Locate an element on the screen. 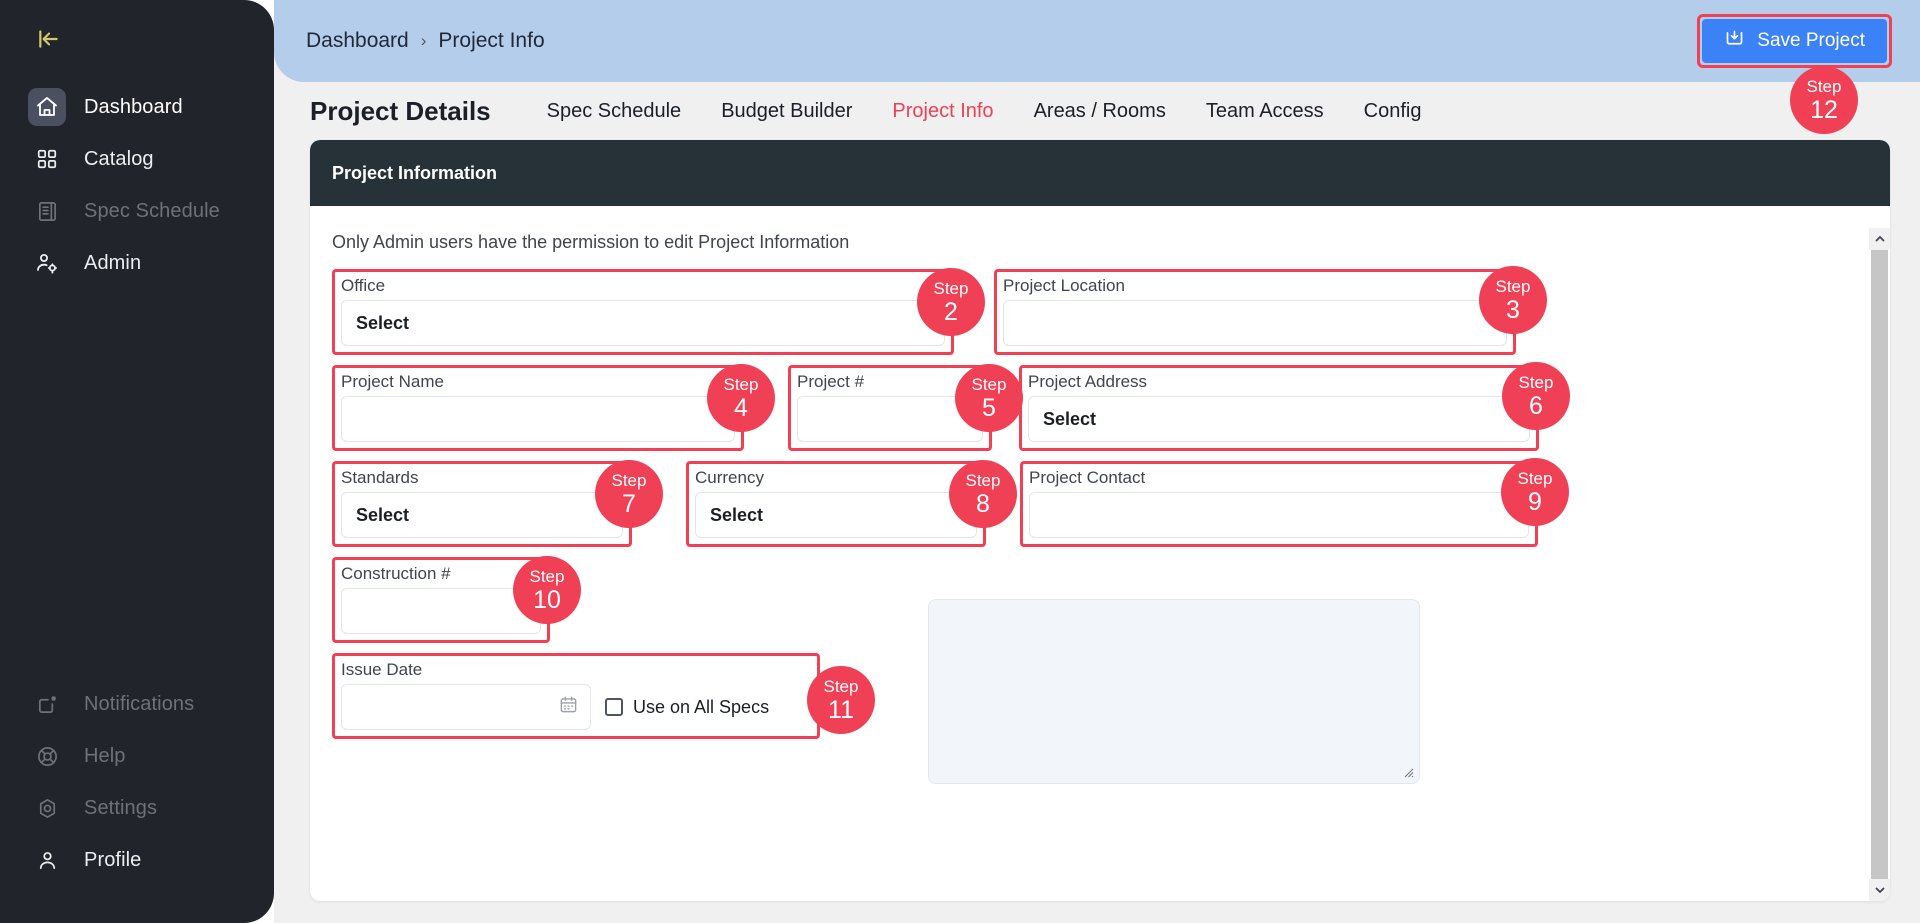 This screenshot has width=1920, height=923. sidebar-item-dashboard: Dashboard is located at coordinates (137, 107).